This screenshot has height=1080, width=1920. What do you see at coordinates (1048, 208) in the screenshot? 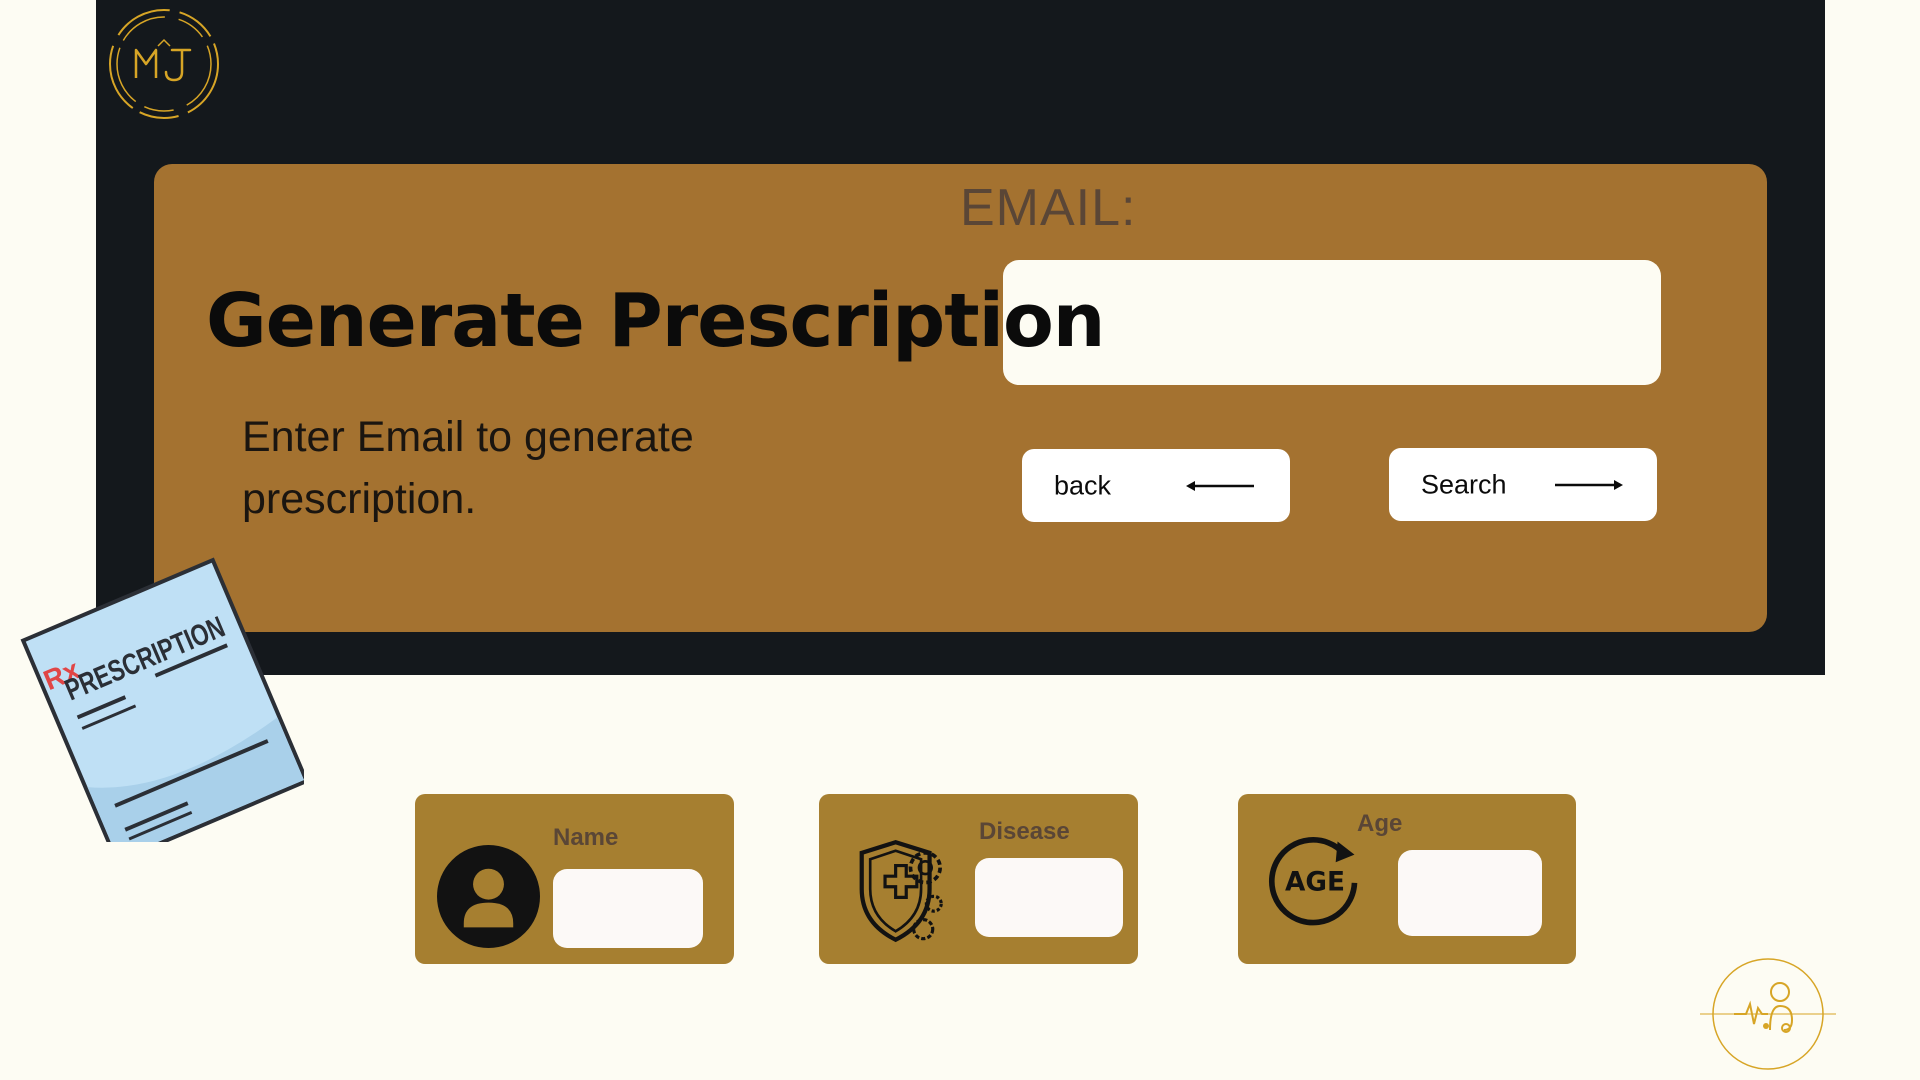
I see `email-label: EMAIL:` at bounding box center [1048, 208].